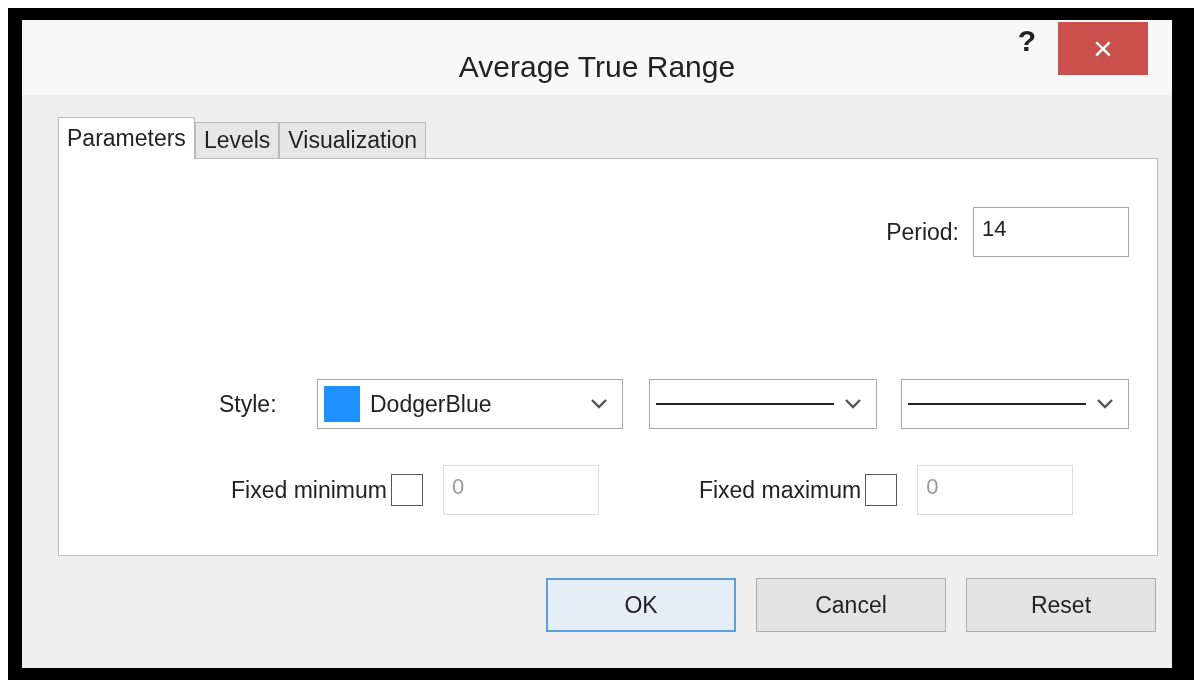 The width and height of the screenshot is (1194, 686). Describe the element at coordinates (126, 138) in the screenshot. I see `tab: Parameters` at that location.